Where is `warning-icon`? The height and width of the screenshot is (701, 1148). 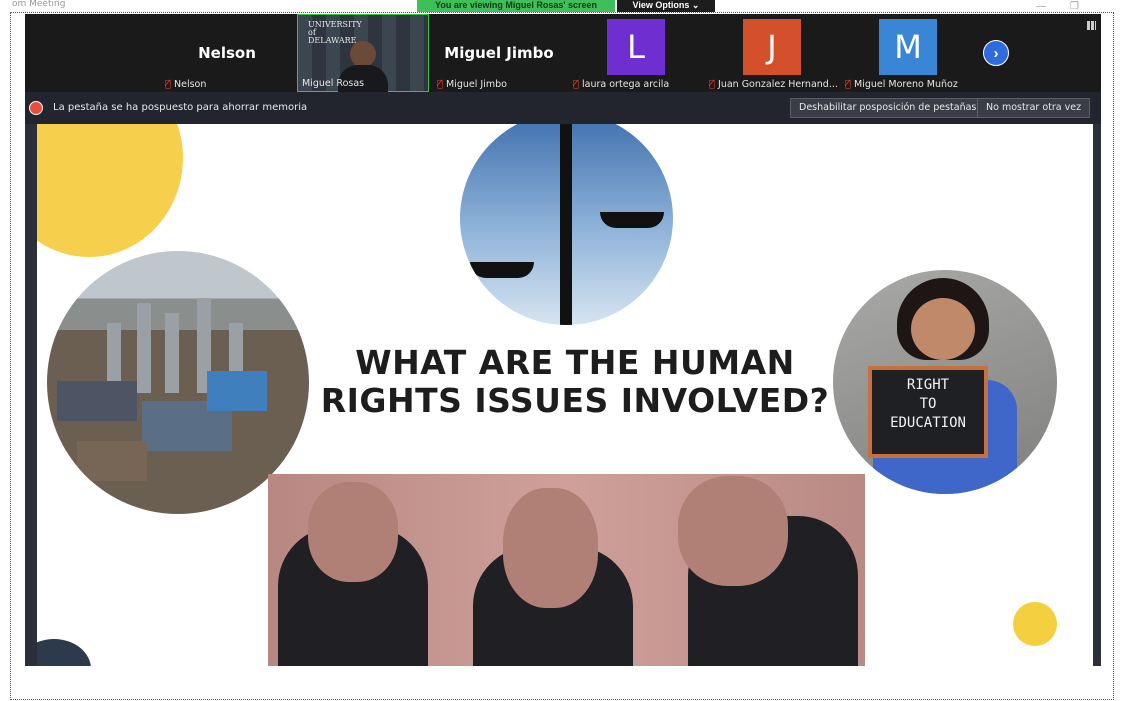 warning-icon is located at coordinates (36, 108).